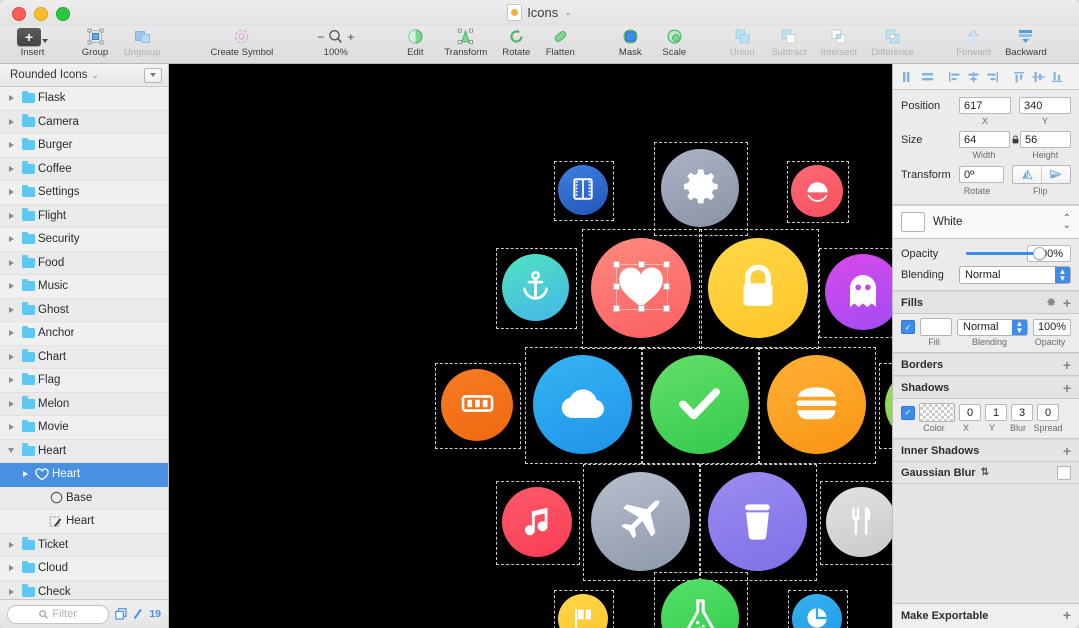 This screenshot has height=628, width=1079. Describe the element at coordinates (908, 76) in the screenshot. I see `align-left-icon` at that location.